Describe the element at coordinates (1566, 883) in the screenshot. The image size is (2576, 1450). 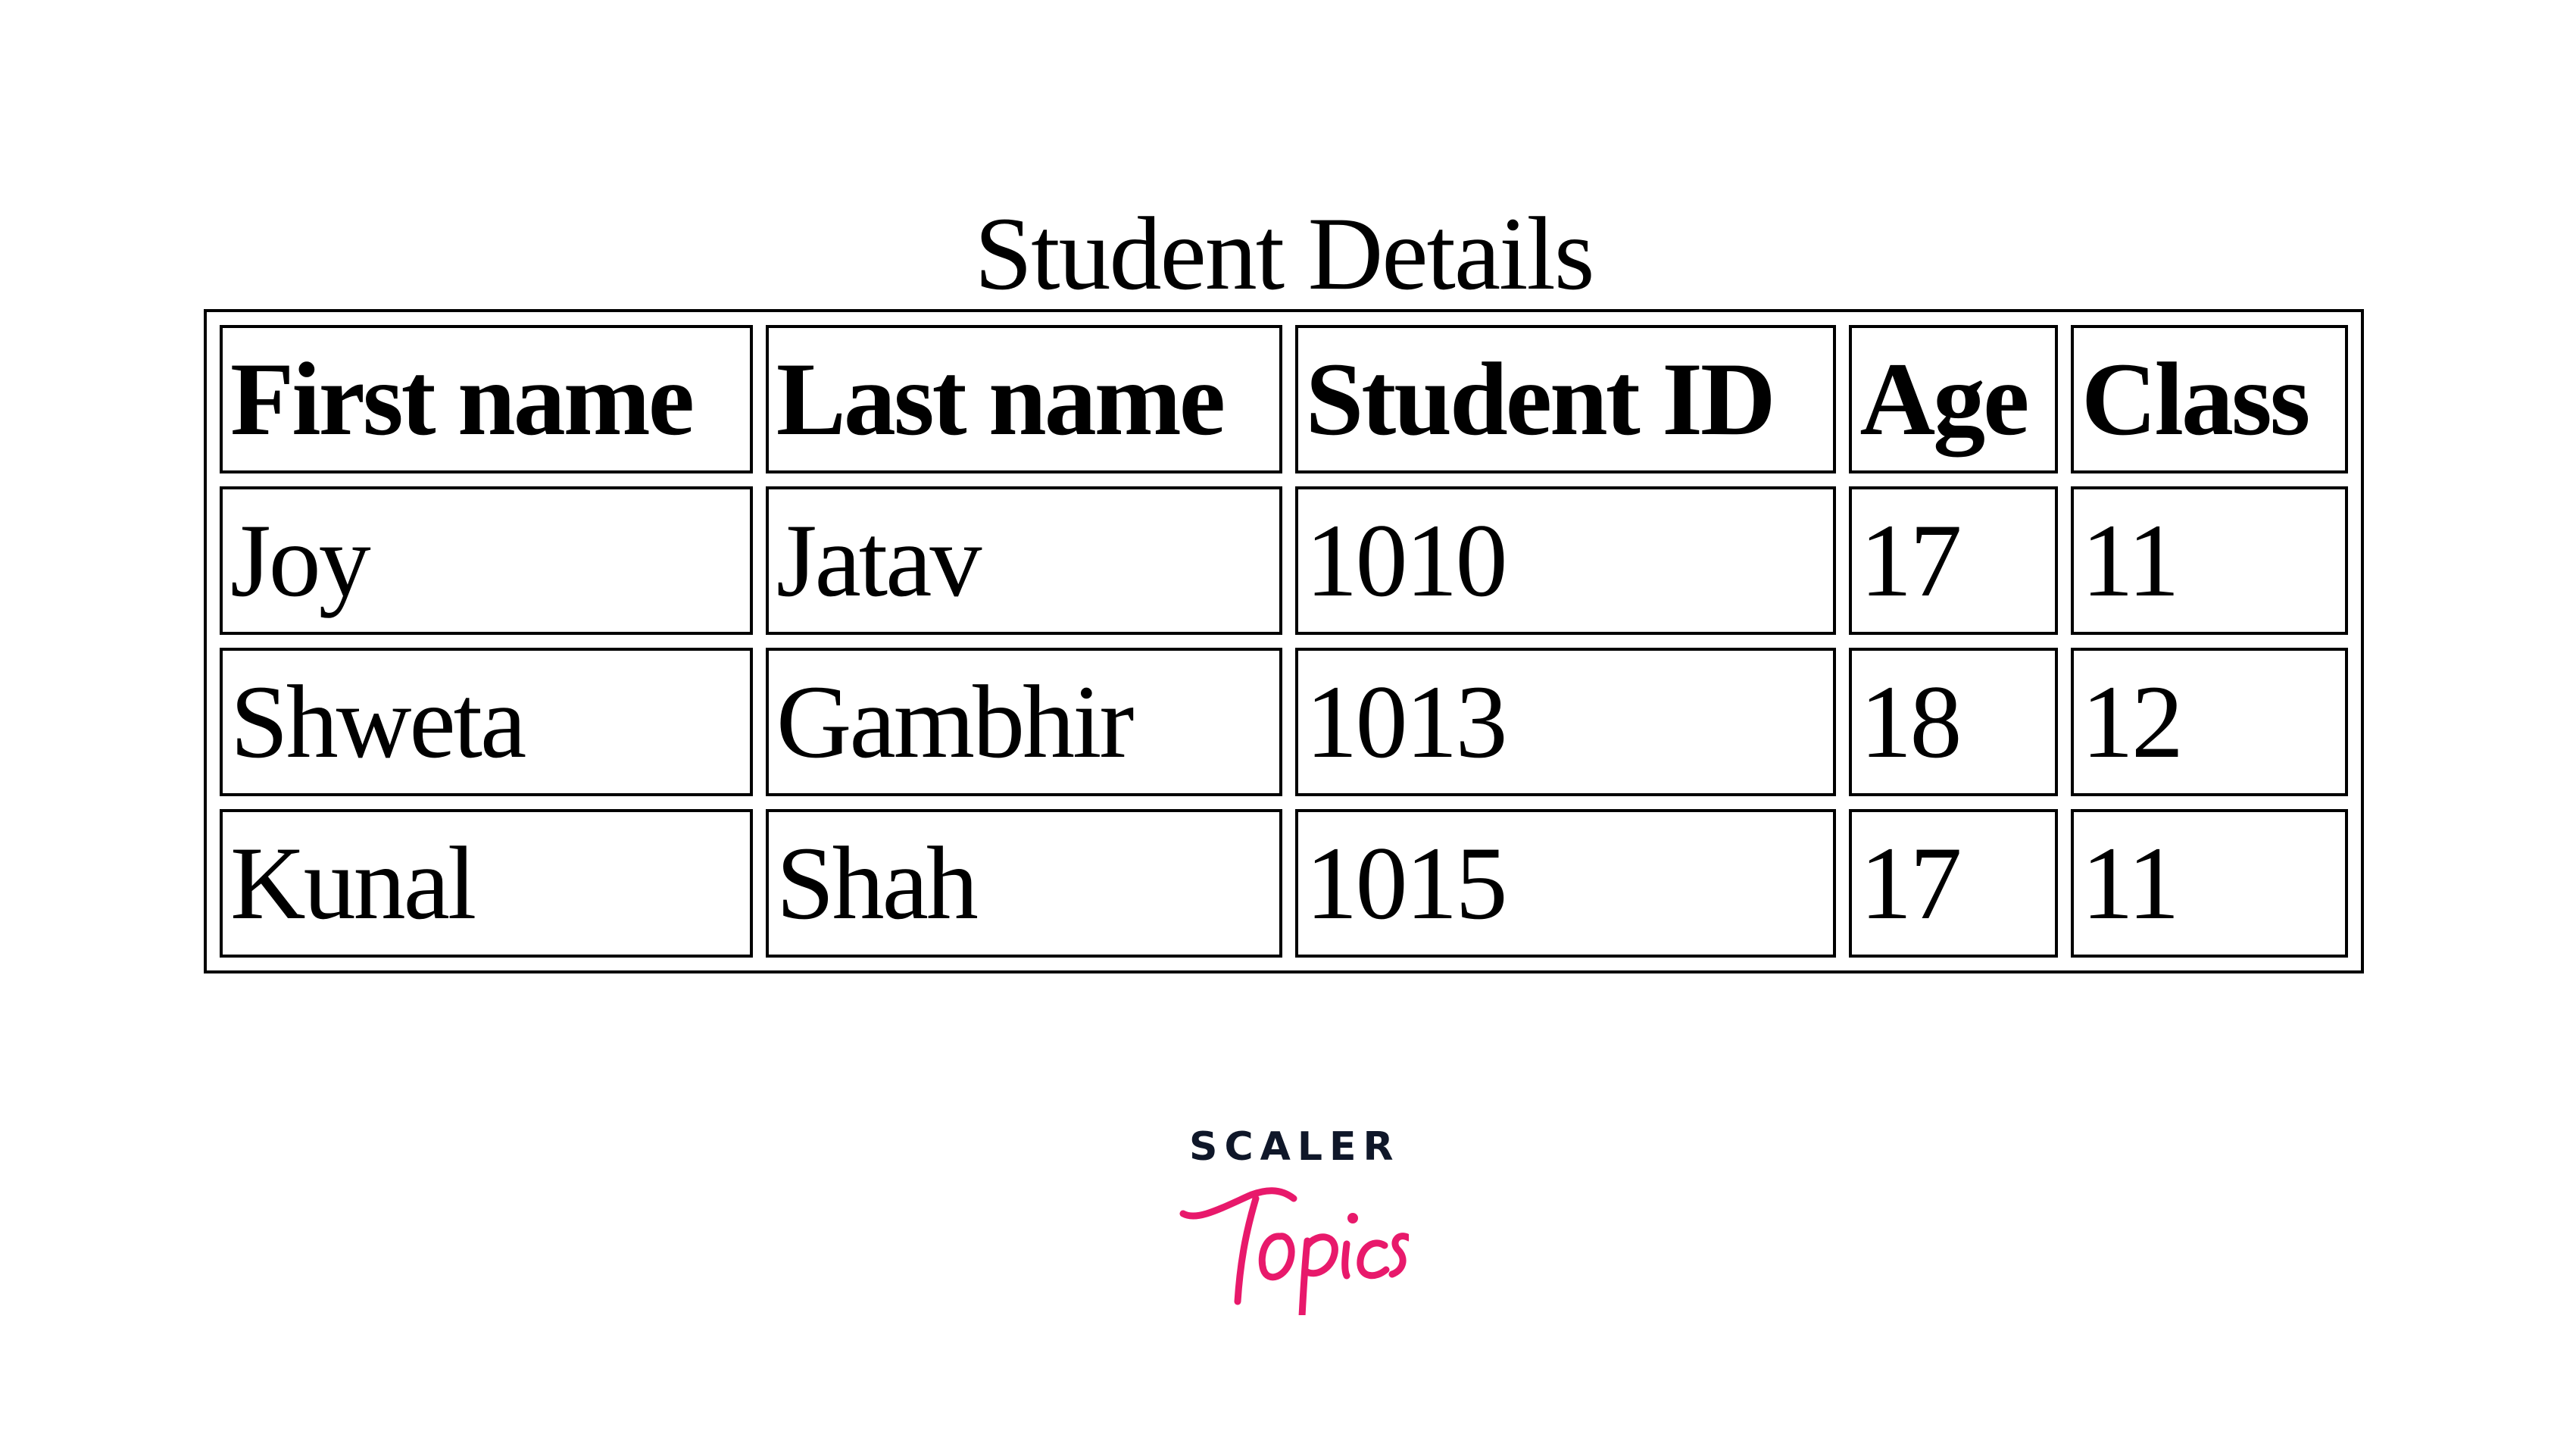
I see `cell-student-id: 1015` at that location.